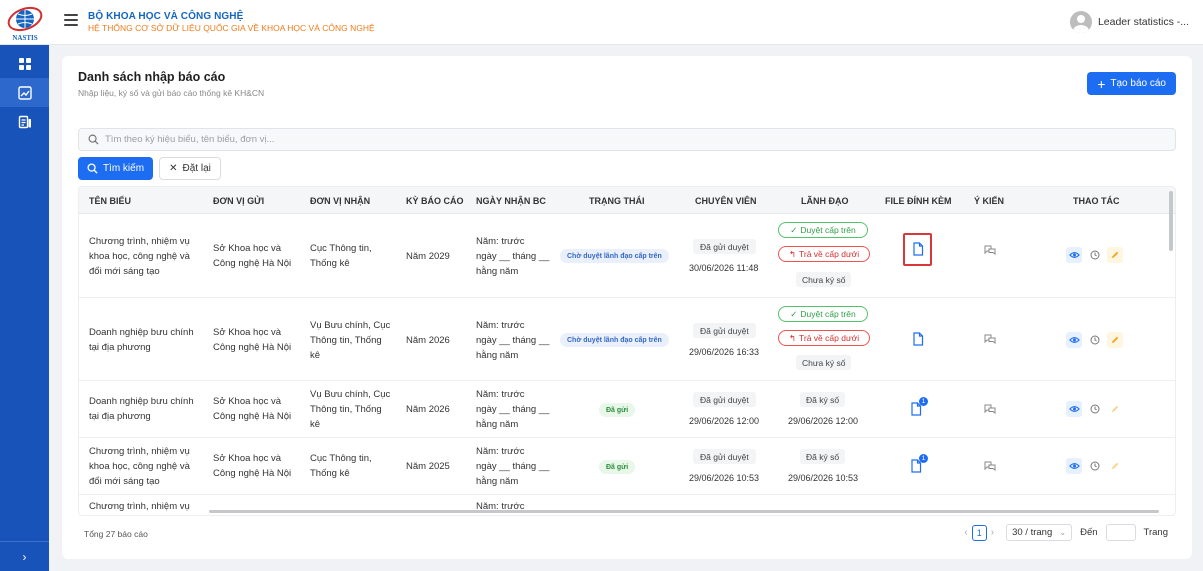 The height and width of the screenshot is (571, 1203). What do you see at coordinates (684, 511) in the screenshot?
I see `horizontal-scrollbar` at bounding box center [684, 511].